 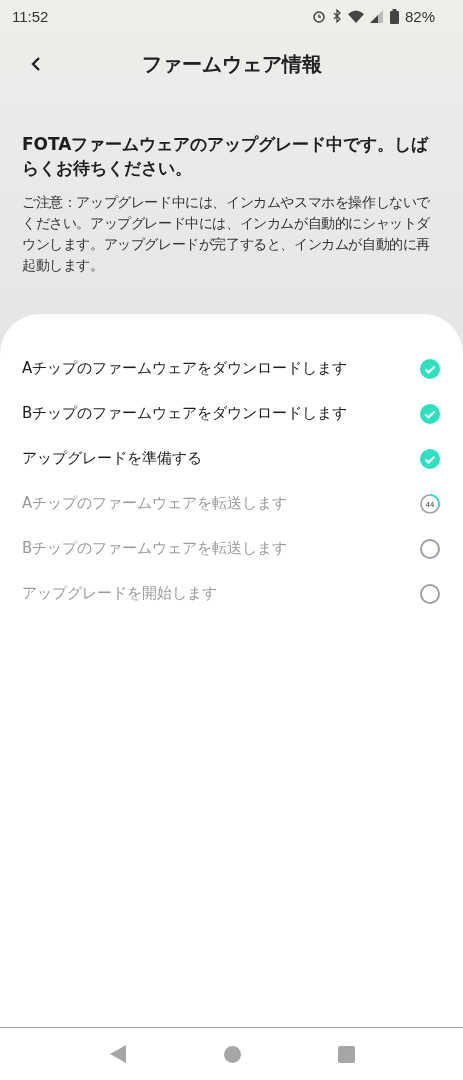 I want to click on step-label: Aチップのファームウェアを転送します, so click(x=155, y=503).